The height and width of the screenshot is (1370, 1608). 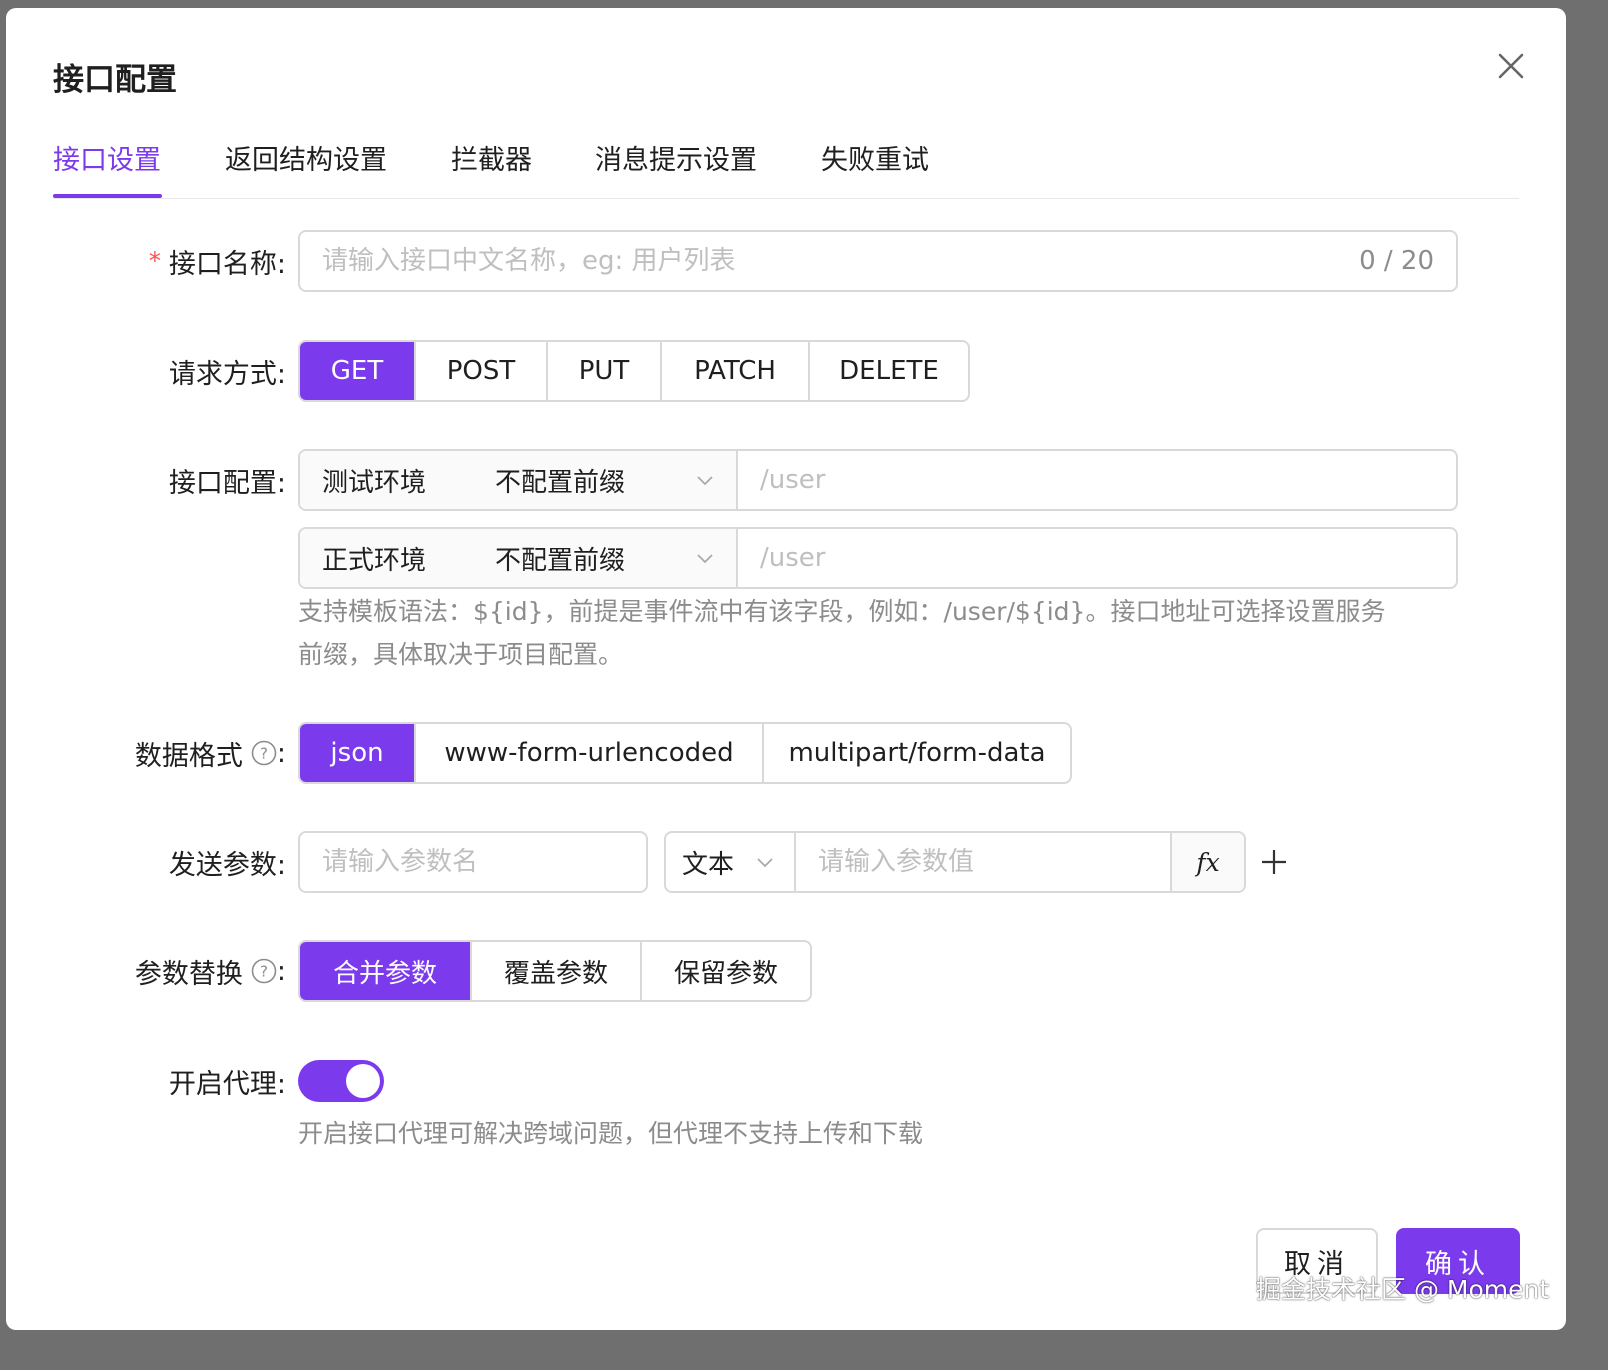 I want to click on required-mark: *, so click(x=154, y=261).